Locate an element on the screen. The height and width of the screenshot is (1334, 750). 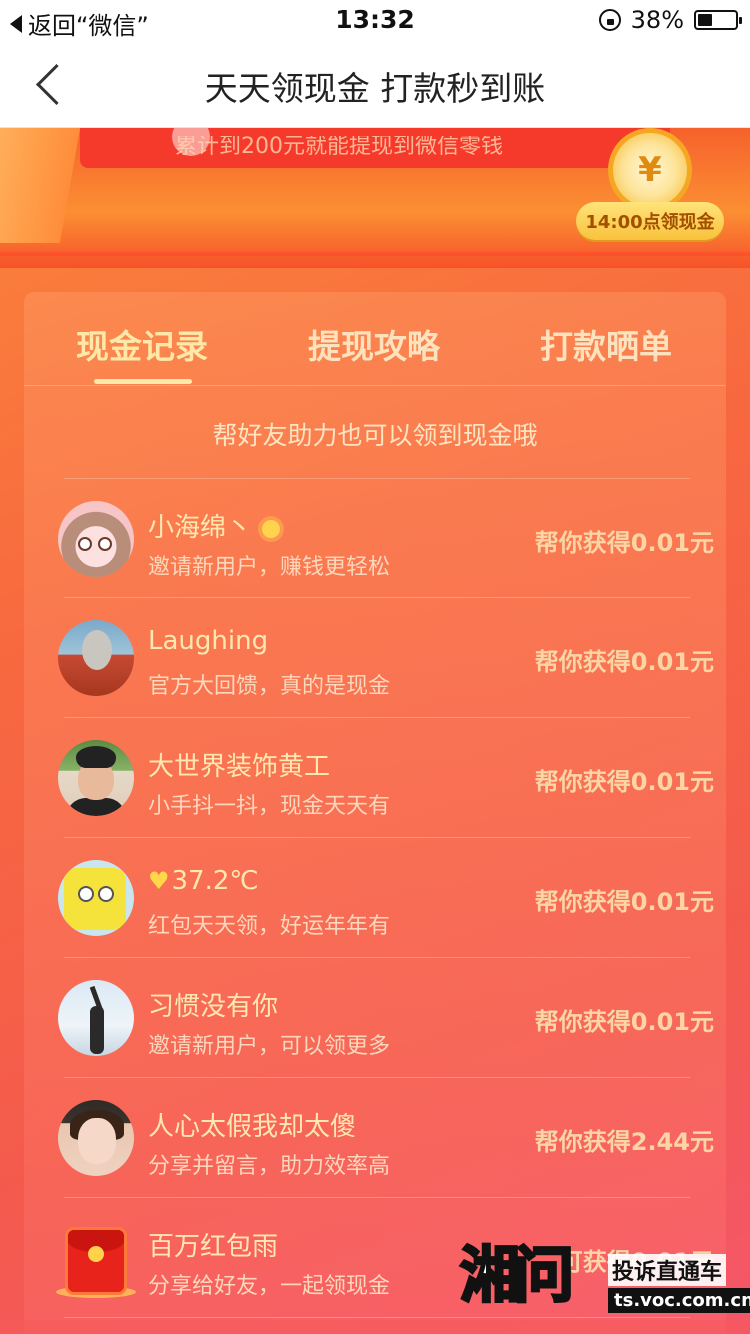
nav-bar: 天天领现金 打款秒到账 is located at coordinates (375, 84).